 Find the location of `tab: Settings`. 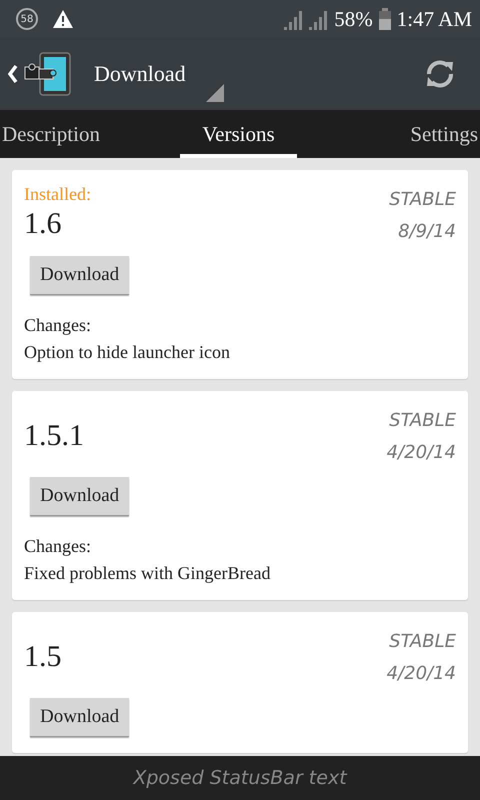

tab: Settings is located at coordinates (445, 134).